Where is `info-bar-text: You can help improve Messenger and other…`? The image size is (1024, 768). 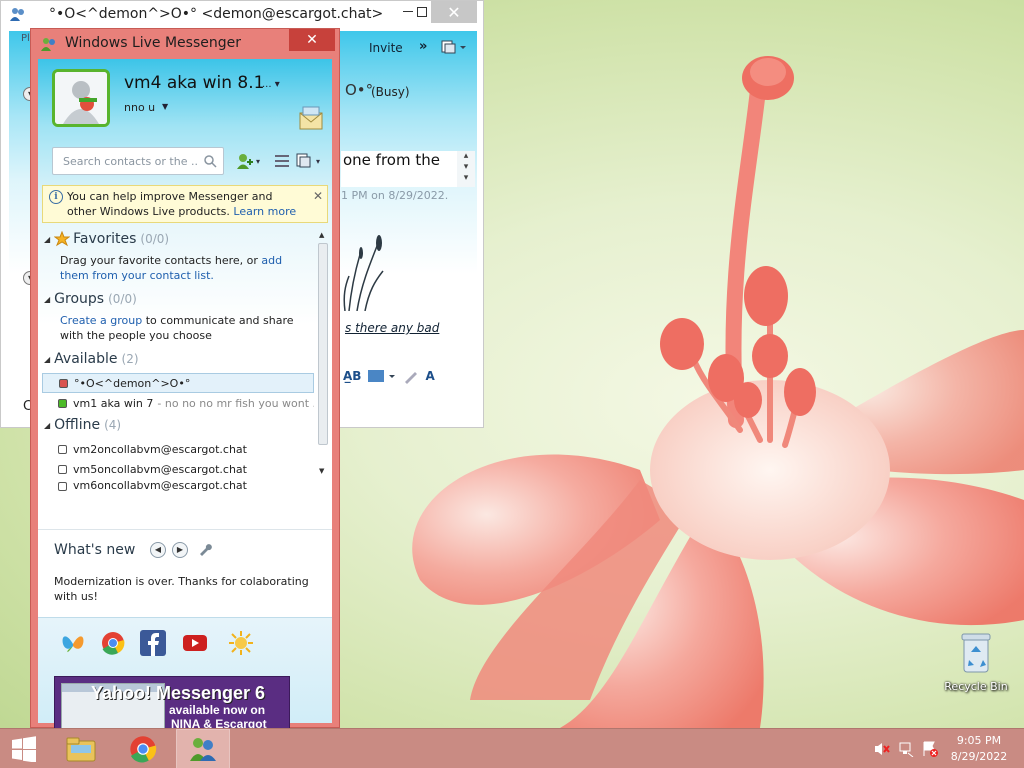
info-bar-text: You can help improve Messenger and other… is located at coordinates (186, 204).